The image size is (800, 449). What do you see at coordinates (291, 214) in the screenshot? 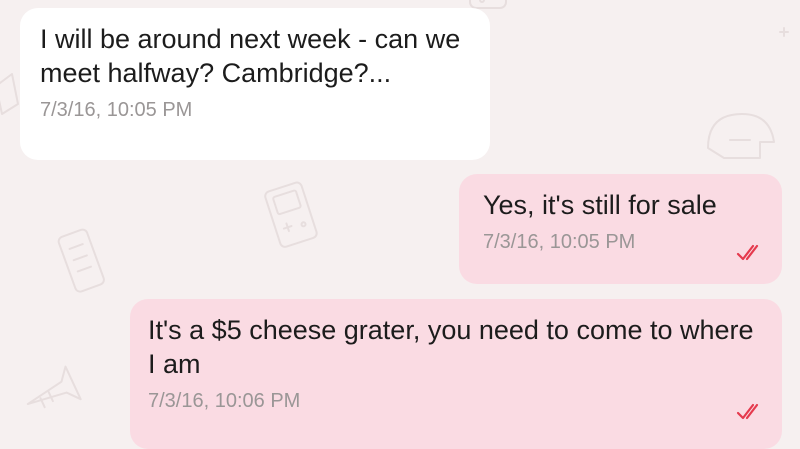
I see `handheld-console-icon` at bounding box center [291, 214].